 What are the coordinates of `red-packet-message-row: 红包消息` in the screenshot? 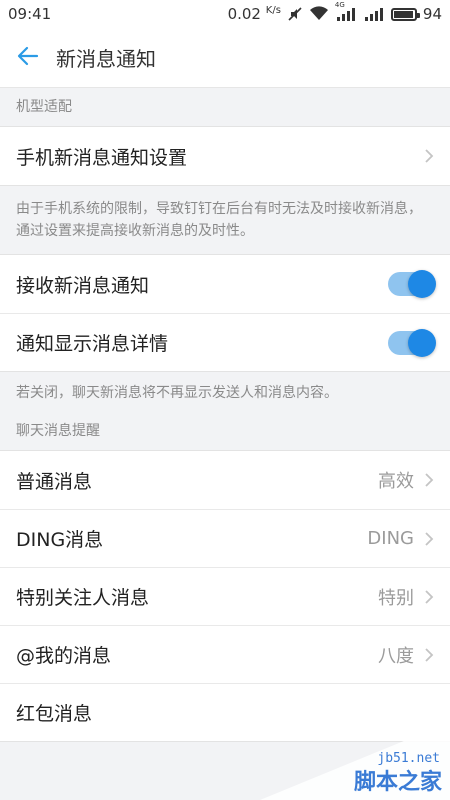 It's located at (225, 712).